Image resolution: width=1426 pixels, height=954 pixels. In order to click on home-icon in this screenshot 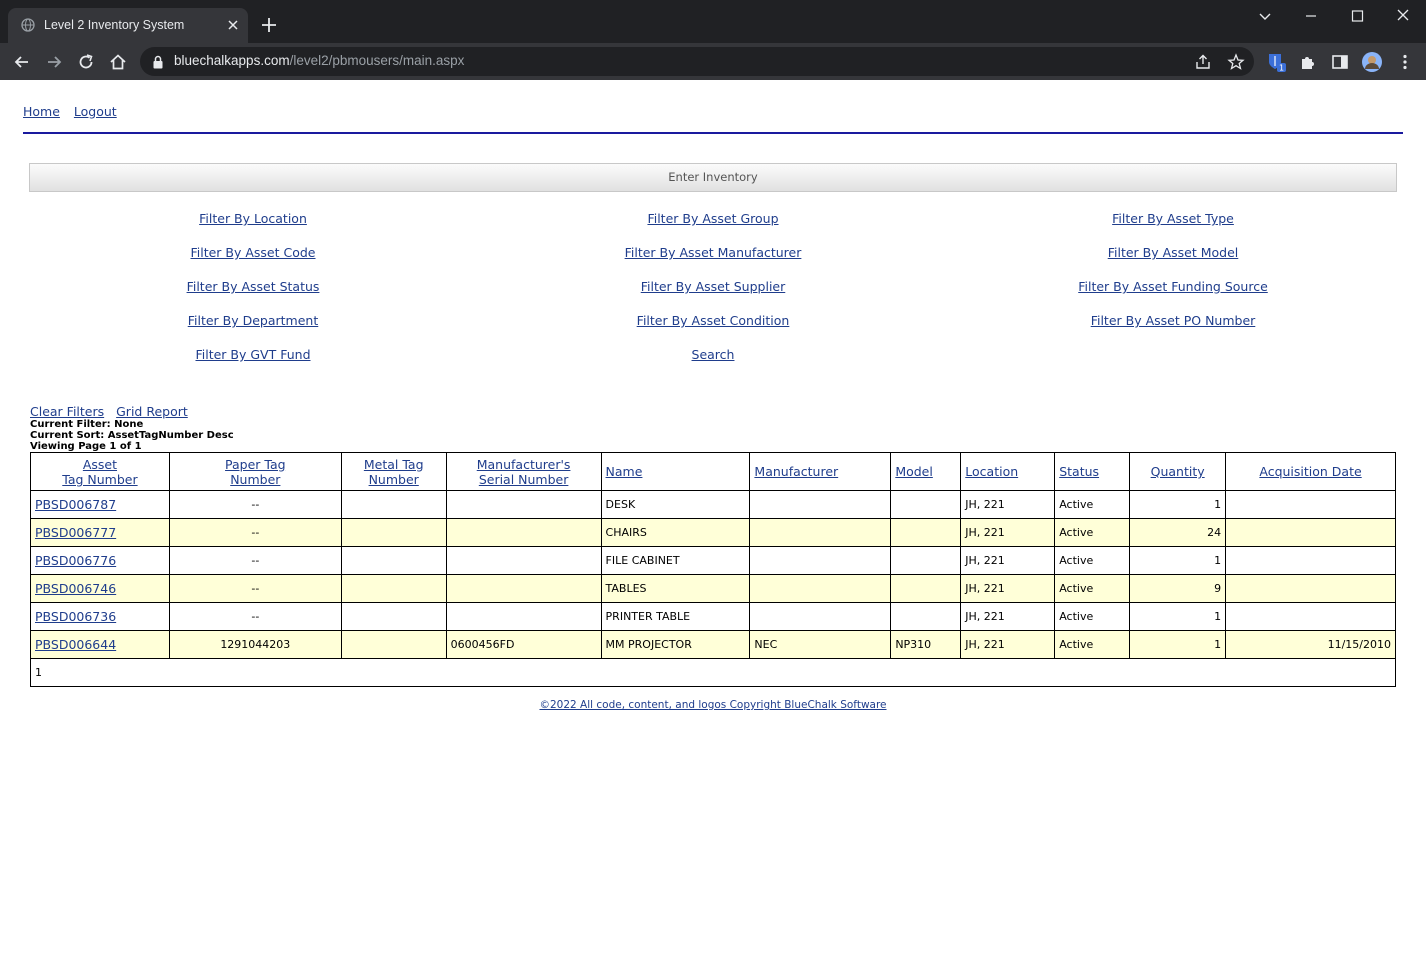, I will do `click(118, 62)`.